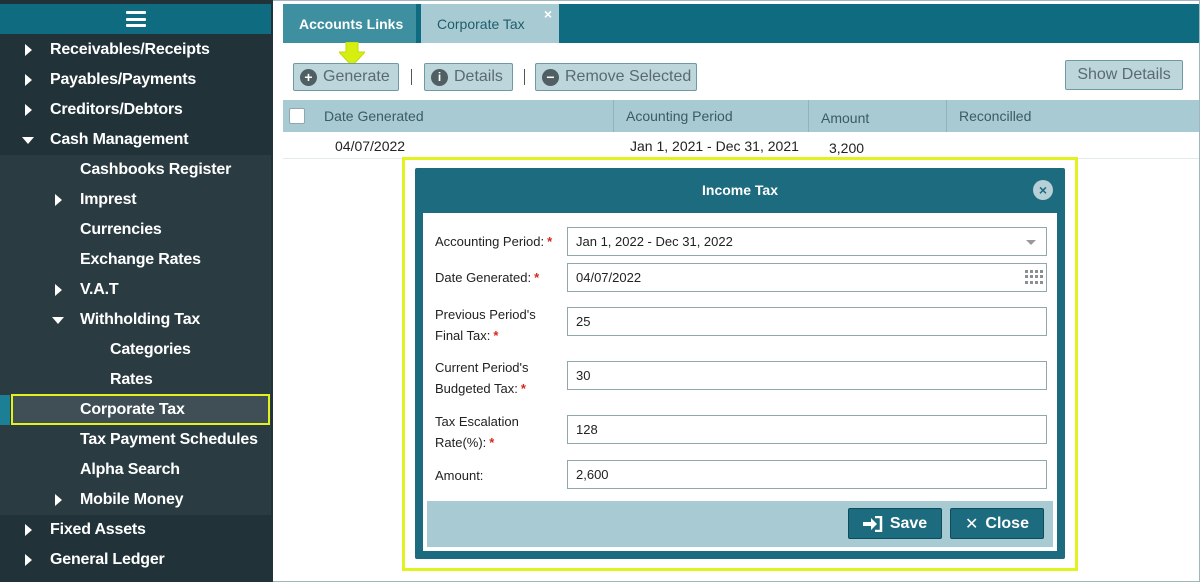 Image resolution: width=1200 pixels, height=582 pixels. Describe the element at coordinates (490, 241) in the screenshot. I see `label-text: Accounting Period:` at that location.